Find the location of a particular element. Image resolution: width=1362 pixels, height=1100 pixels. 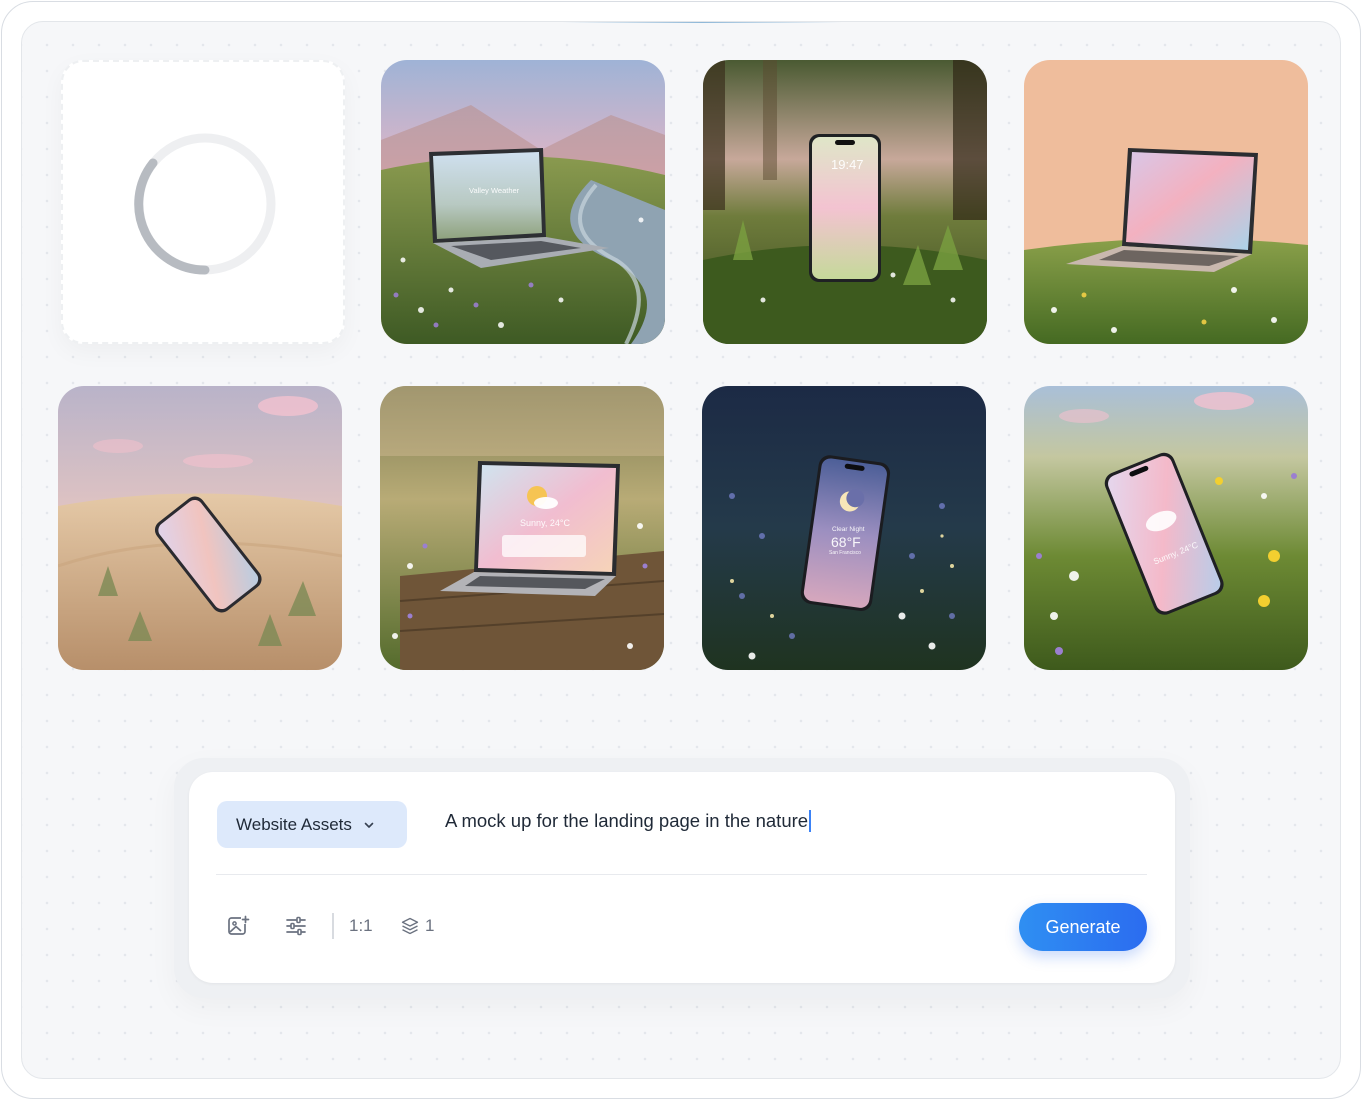

top-accent-line is located at coordinates (702, 22).